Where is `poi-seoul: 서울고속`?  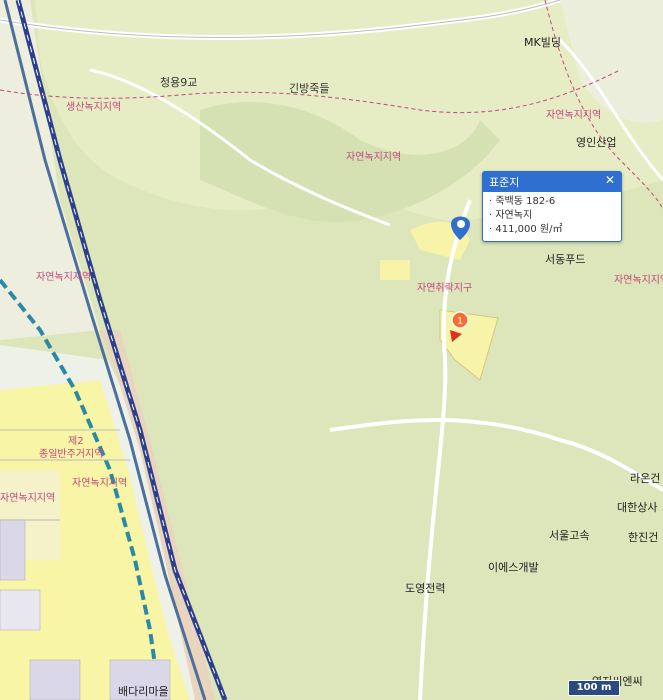
poi-seoul: 서울고속 is located at coordinates (569, 535).